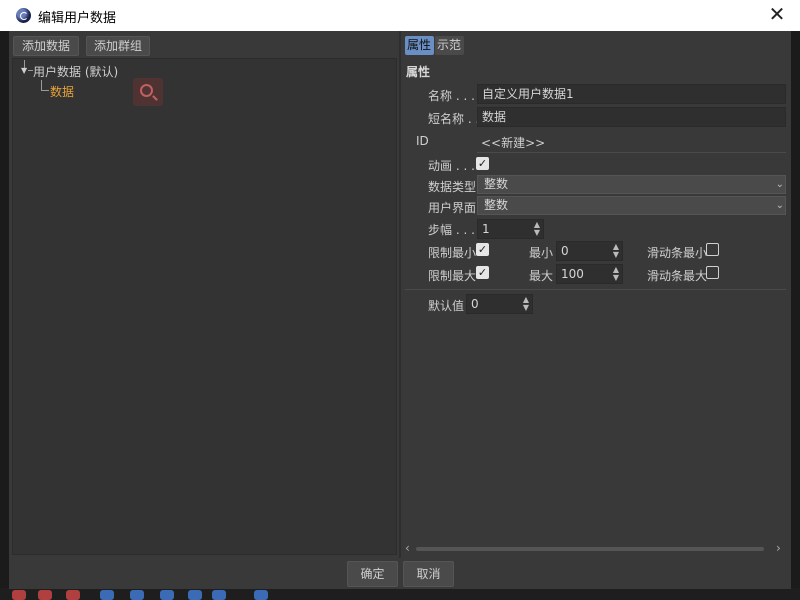 Image resolution: width=800 pixels, height=600 pixels. Describe the element at coordinates (419, 45) in the screenshot. I see `tab-properties: 属性` at that location.